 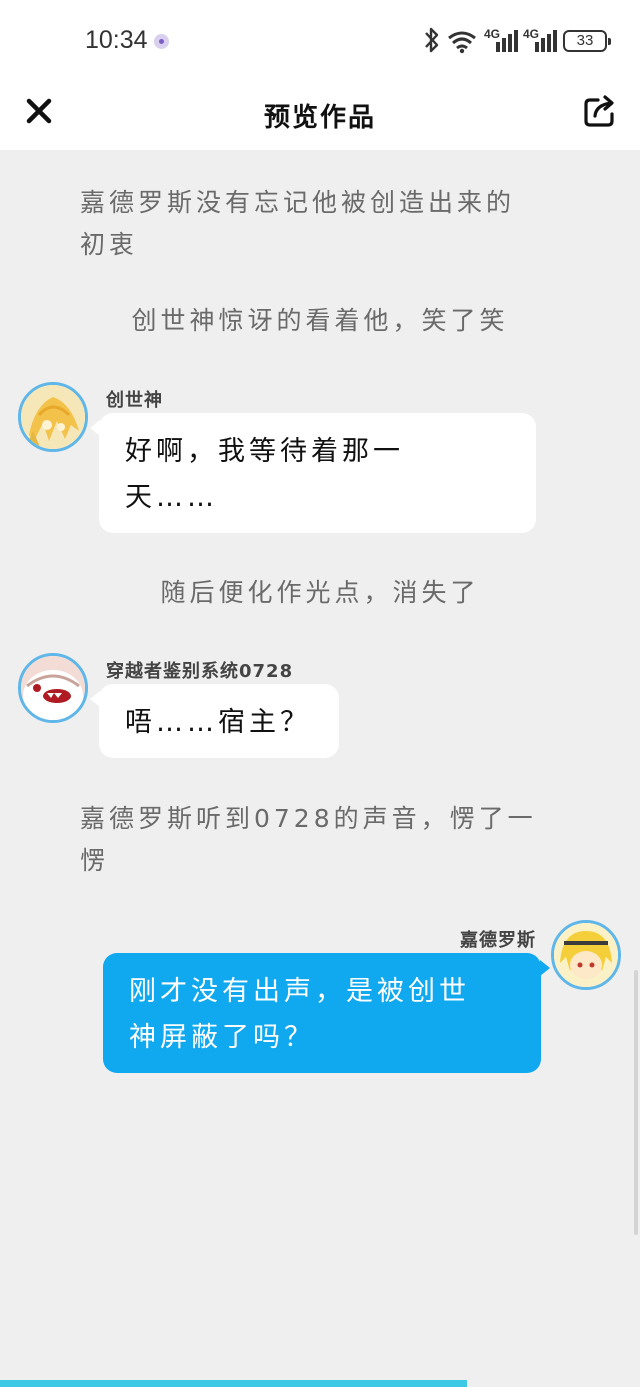 I want to click on narration-line: 初衷, so click(x=109, y=244).